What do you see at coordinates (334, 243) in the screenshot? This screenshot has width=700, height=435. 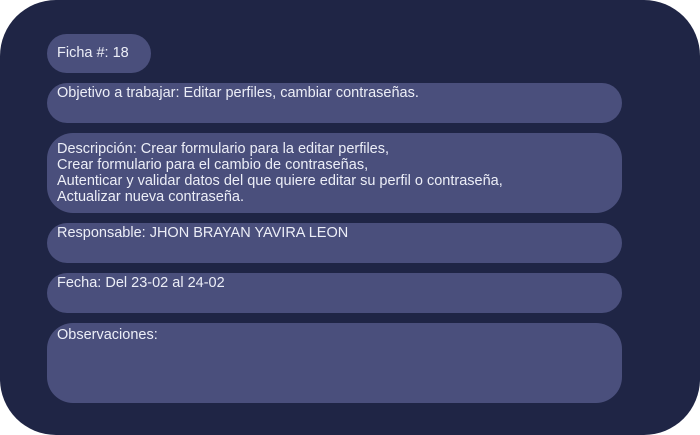 I see `responsible-field: Responsable: JHON BRAYAN YAVIRA LEON` at bounding box center [334, 243].